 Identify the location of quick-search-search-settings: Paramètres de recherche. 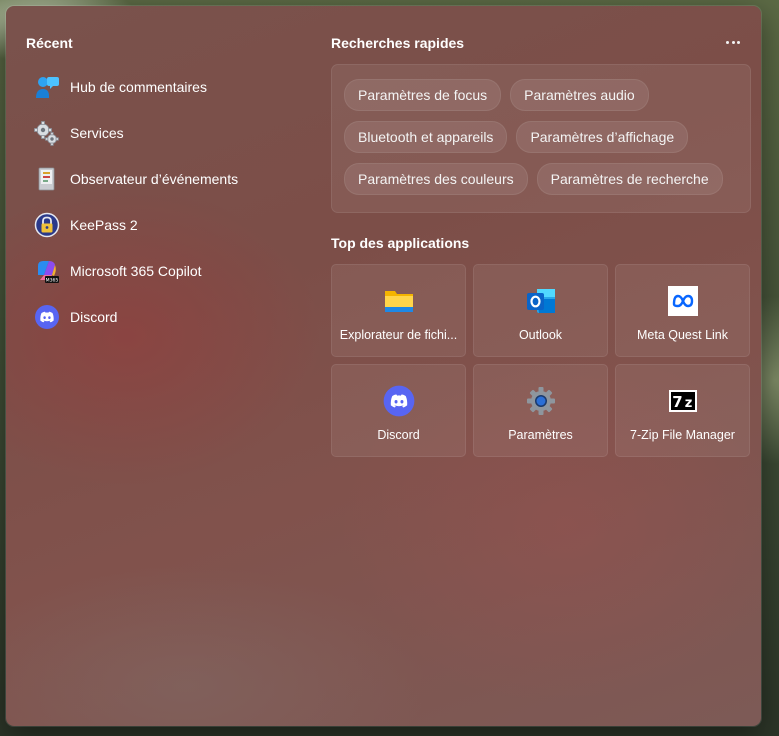
(629, 179).